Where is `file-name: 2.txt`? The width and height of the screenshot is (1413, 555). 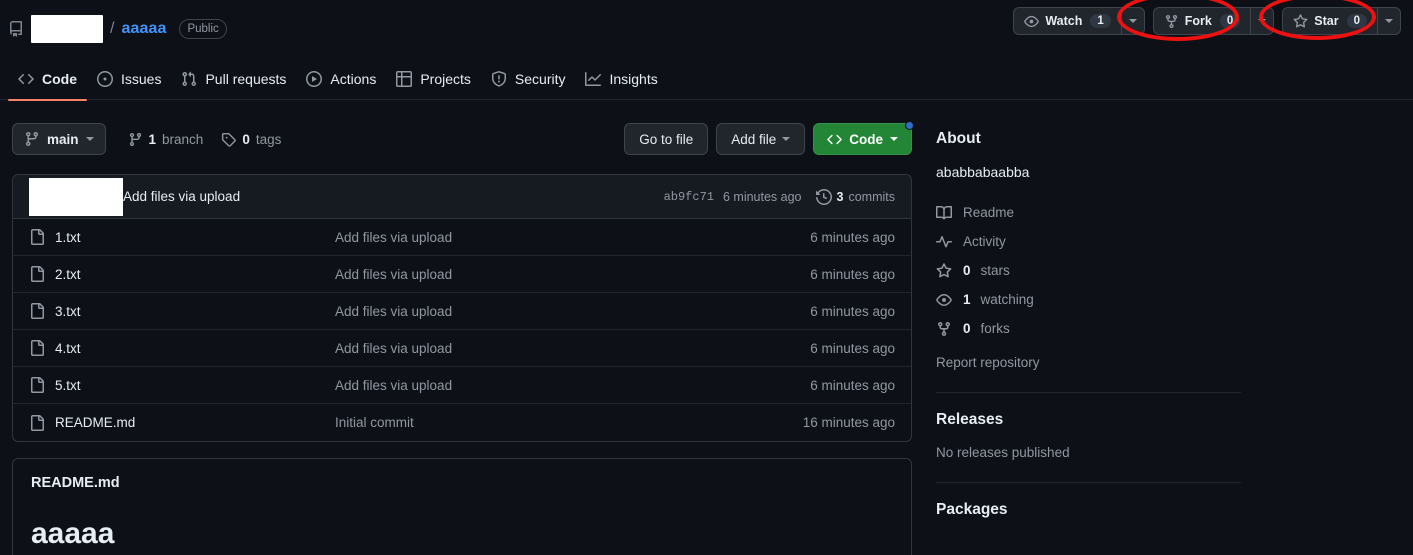 file-name: 2.txt is located at coordinates (195, 274).